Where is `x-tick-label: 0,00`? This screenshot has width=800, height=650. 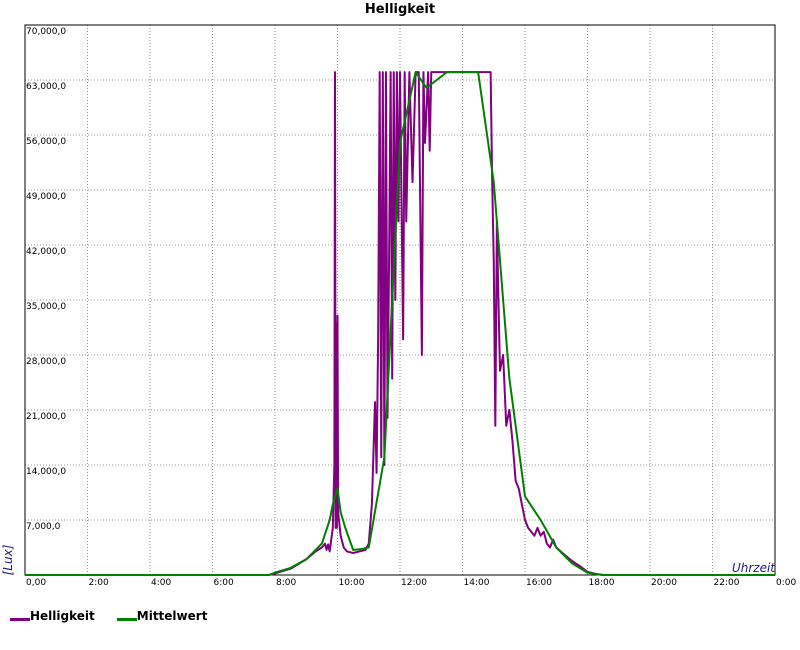
x-tick-label: 0,00 is located at coordinates (36, 583).